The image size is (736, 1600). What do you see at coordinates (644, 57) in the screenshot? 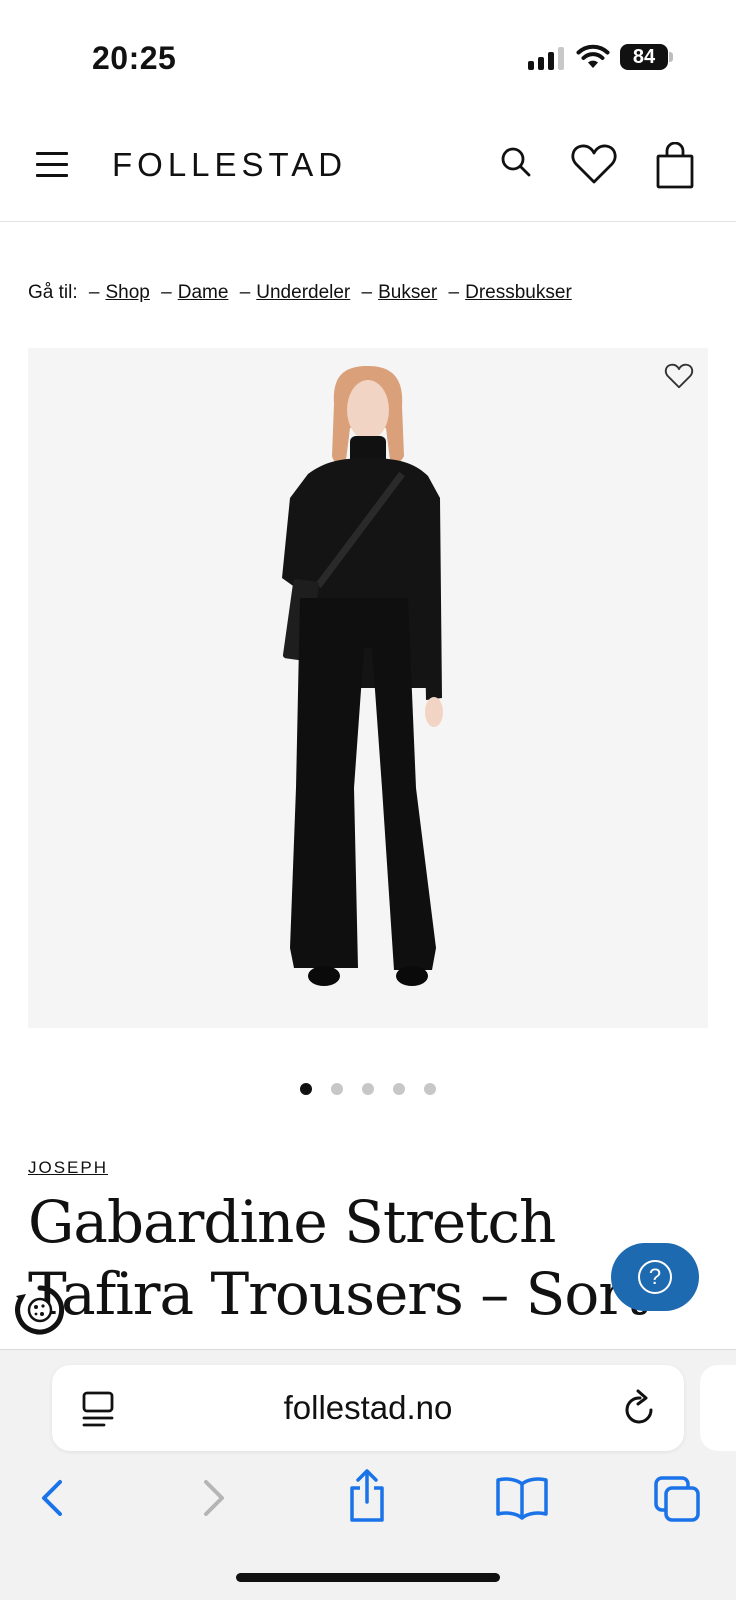
I see `battery-indicator: 84` at bounding box center [644, 57].